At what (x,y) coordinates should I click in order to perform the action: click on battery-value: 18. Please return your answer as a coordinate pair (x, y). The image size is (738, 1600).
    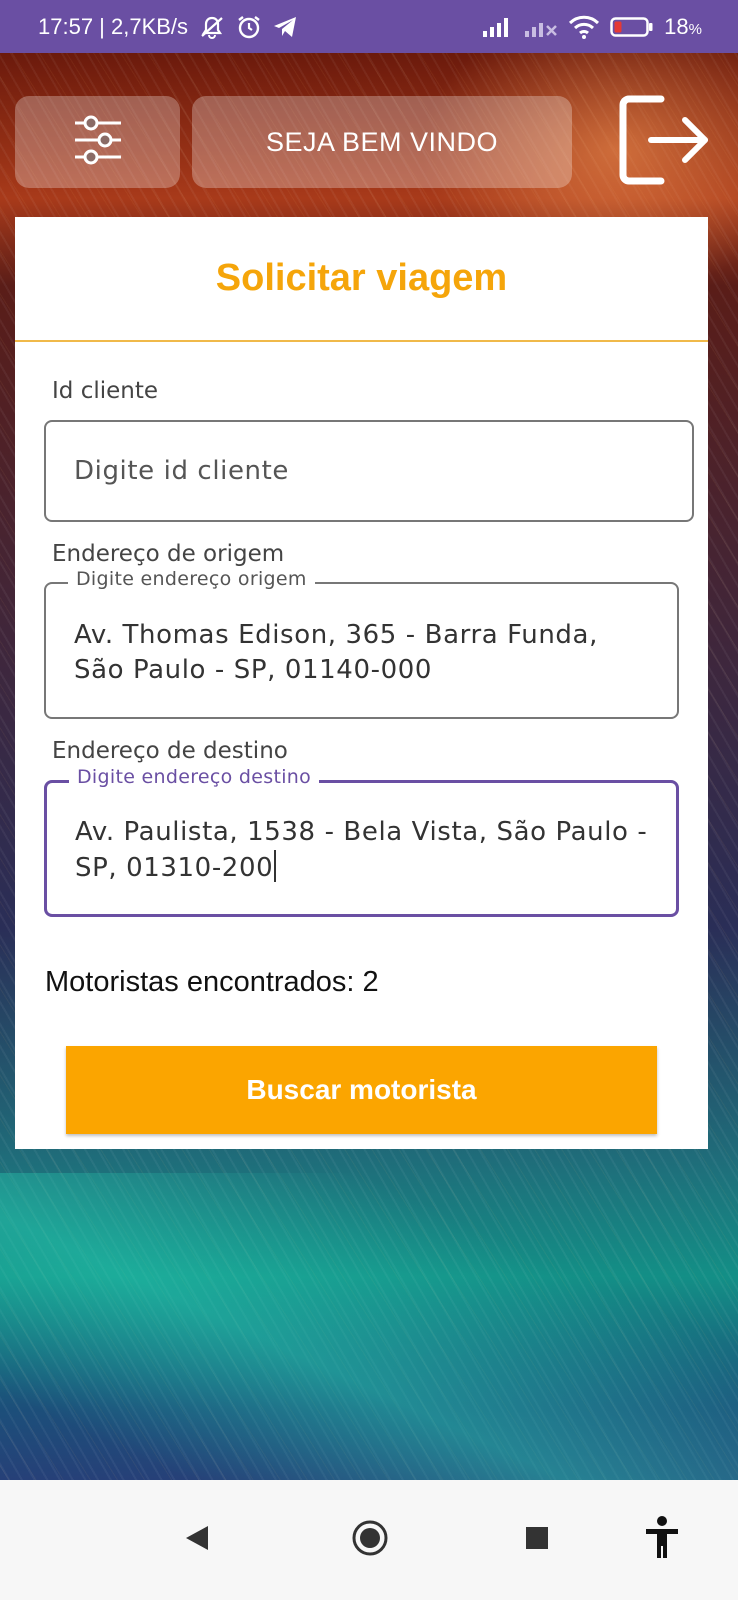
    Looking at the image, I should click on (676, 26).